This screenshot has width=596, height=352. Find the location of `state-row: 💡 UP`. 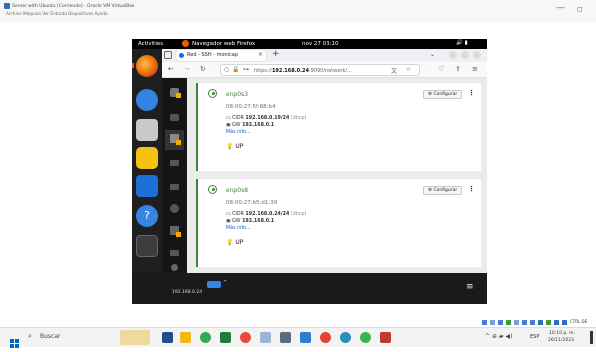

state-row: 💡 UP is located at coordinates (234, 242).